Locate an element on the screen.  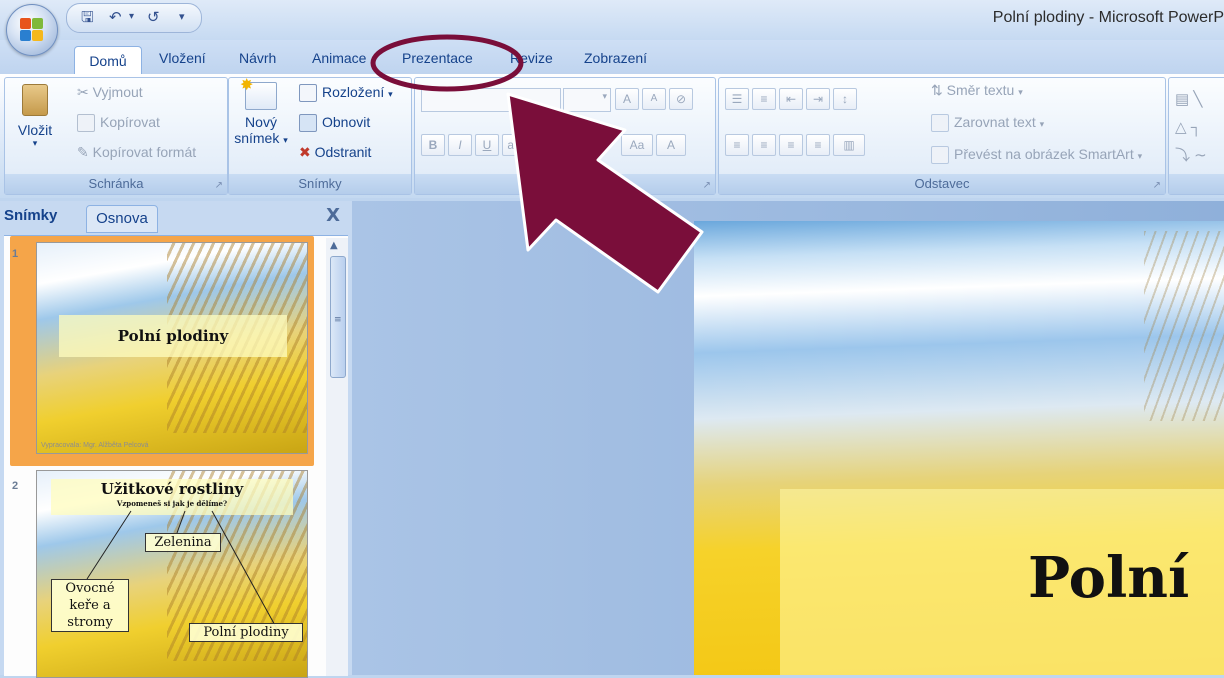
tab-animace: Animace is located at coordinates (339, 58).